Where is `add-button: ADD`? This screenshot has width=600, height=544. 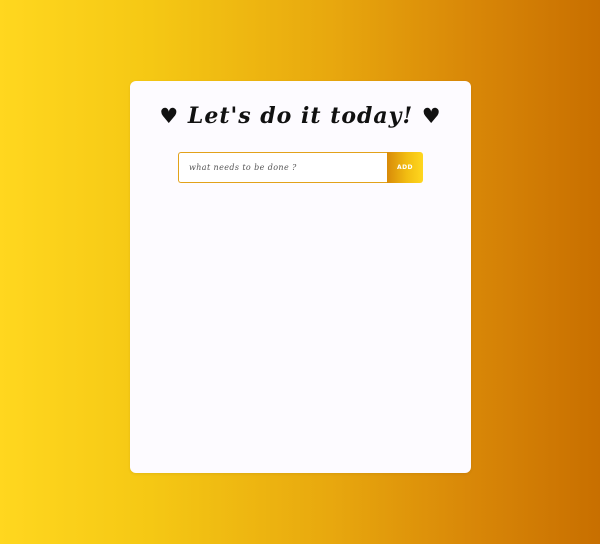
add-button: ADD is located at coordinates (405, 167).